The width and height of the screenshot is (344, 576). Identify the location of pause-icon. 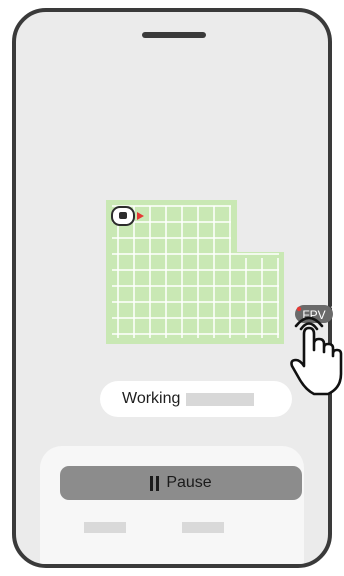
(155, 483).